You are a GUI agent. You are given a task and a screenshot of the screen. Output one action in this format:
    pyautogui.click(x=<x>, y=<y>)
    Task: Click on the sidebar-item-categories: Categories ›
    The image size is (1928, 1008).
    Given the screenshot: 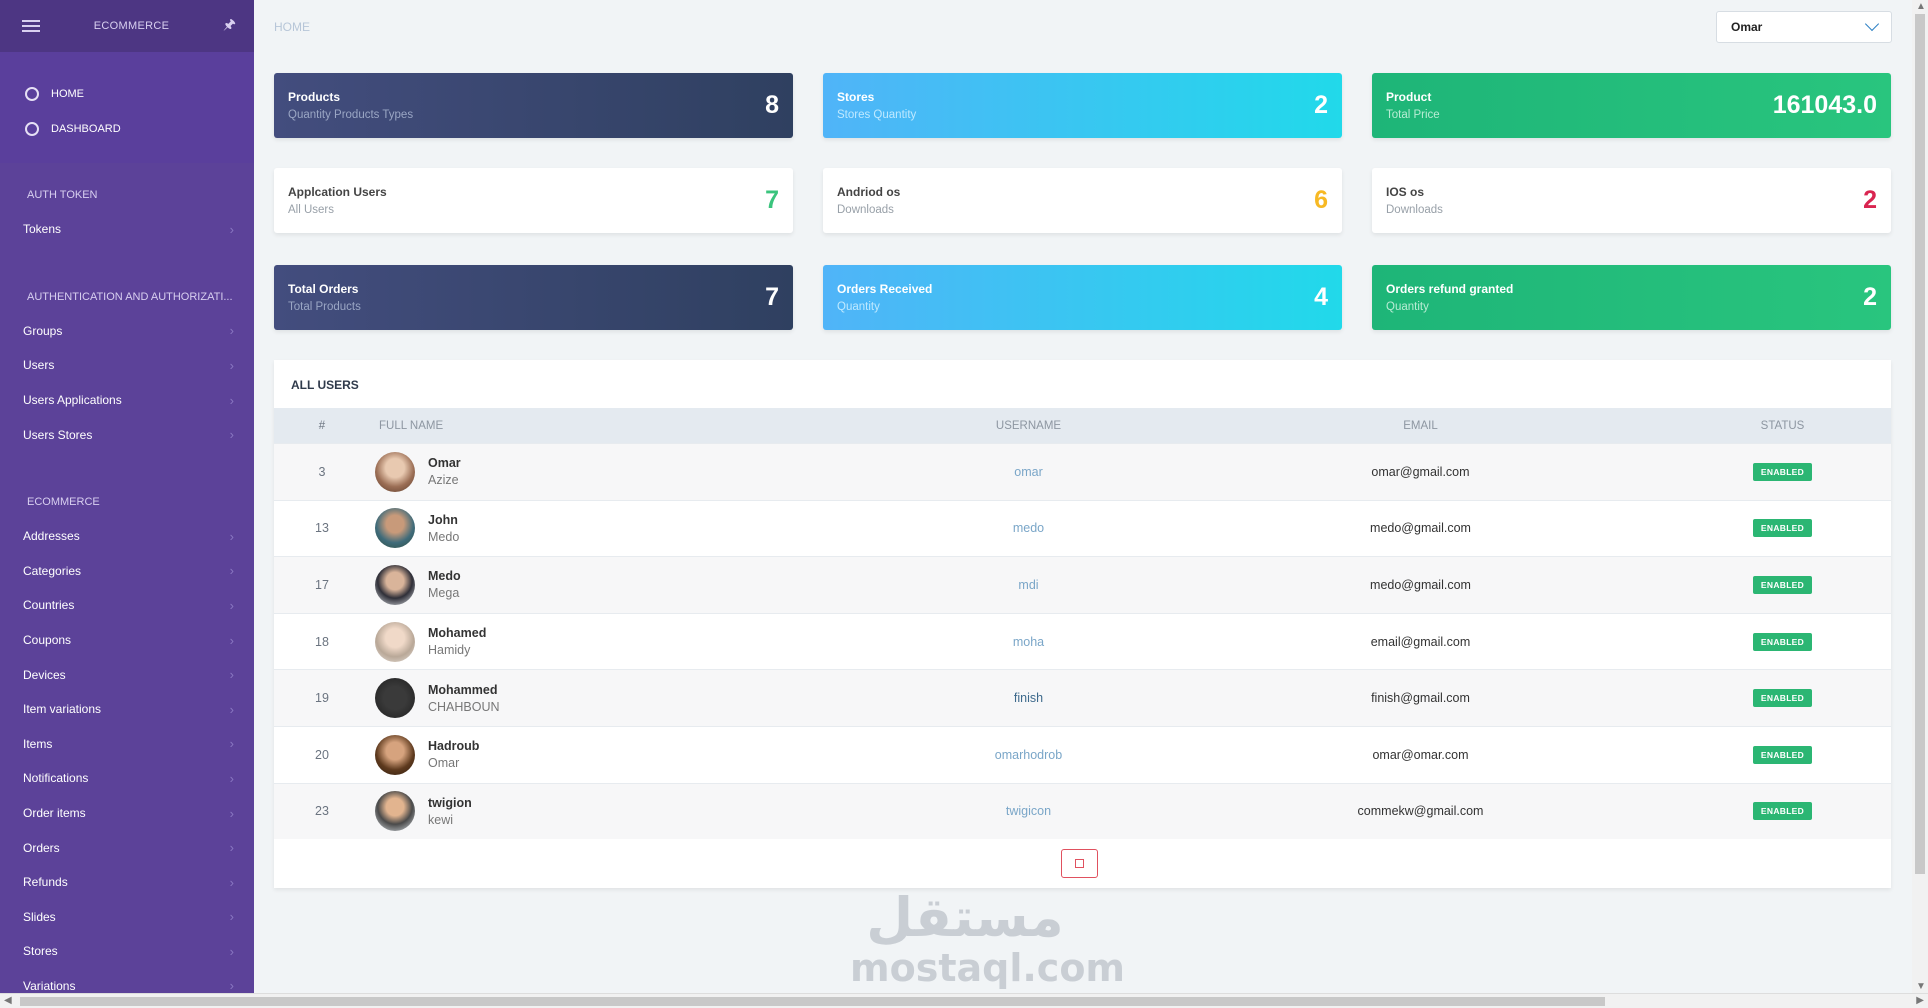 What is the action you would take?
    pyautogui.click(x=127, y=571)
    